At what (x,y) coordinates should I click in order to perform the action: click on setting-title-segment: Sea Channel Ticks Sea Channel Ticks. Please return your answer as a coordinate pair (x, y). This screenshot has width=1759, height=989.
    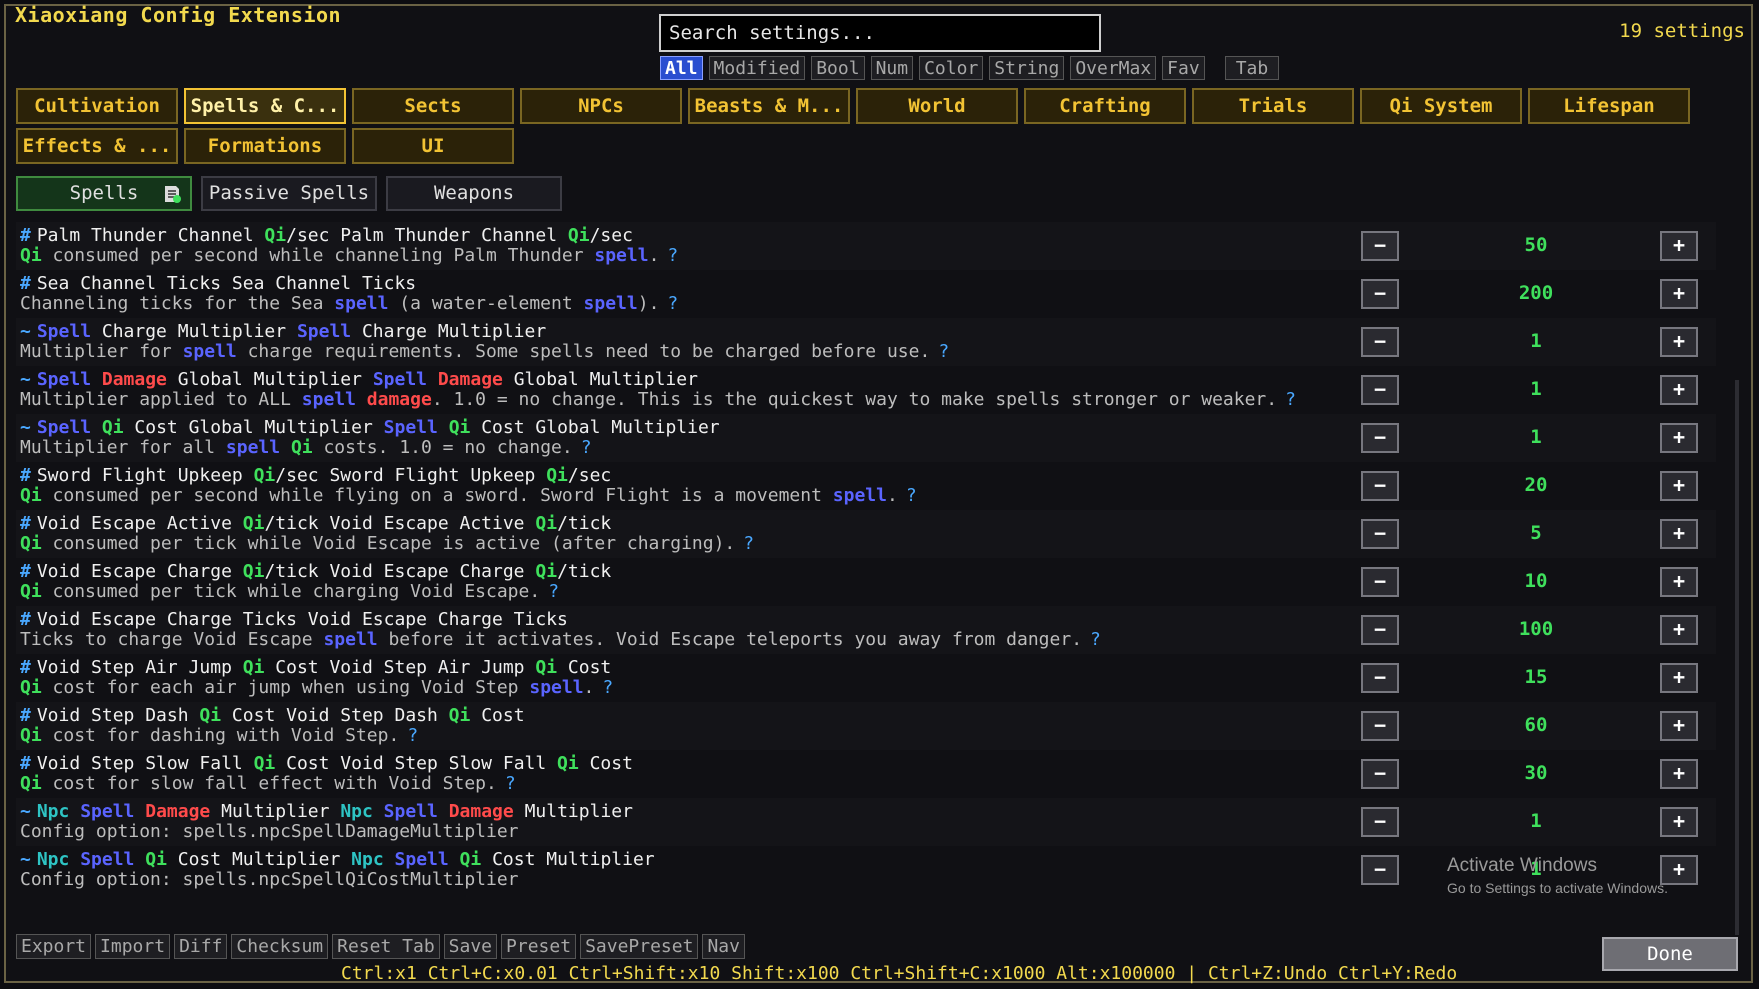
    Looking at the image, I should click on (226, 283).